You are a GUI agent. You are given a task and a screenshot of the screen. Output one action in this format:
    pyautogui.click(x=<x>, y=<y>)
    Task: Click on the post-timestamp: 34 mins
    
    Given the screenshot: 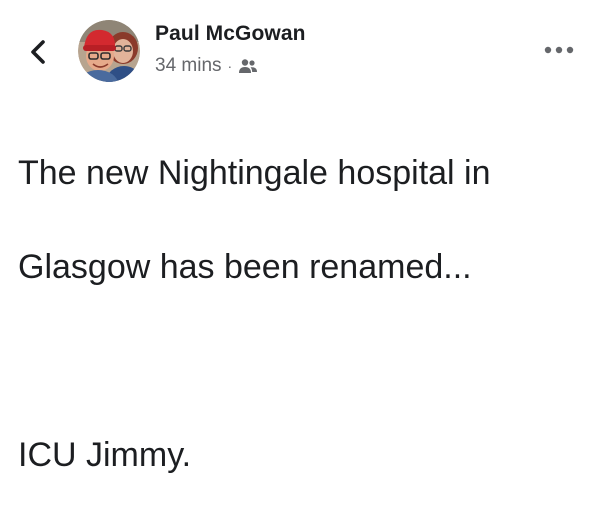 What is the action you would take?
    pyautogui.click(x=188, y=66)
    